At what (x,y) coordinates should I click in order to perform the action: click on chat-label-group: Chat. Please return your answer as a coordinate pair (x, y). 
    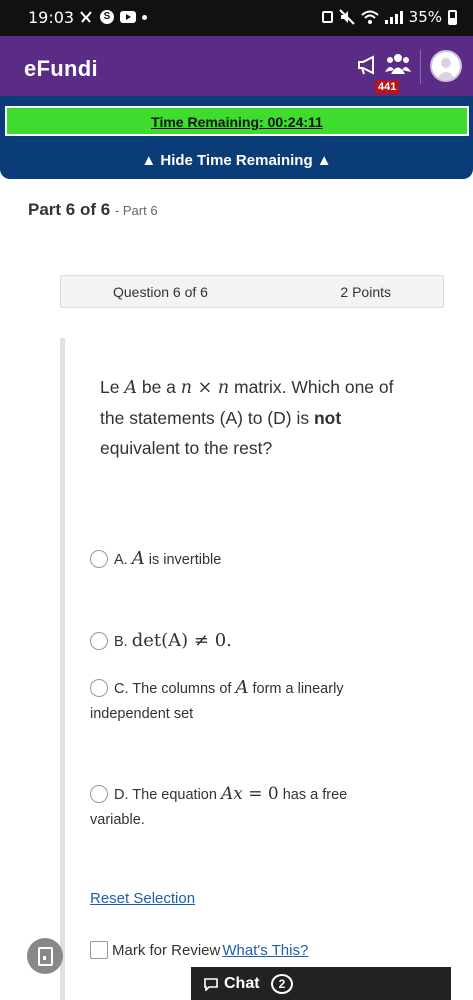
    Looking at the image, I should click on (231, 984).